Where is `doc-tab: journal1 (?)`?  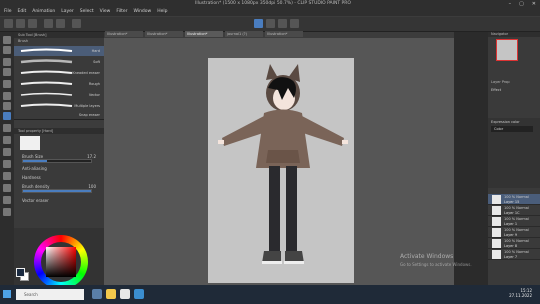 doc-tab: journal1 (?) is located at coordinates (244, 34).